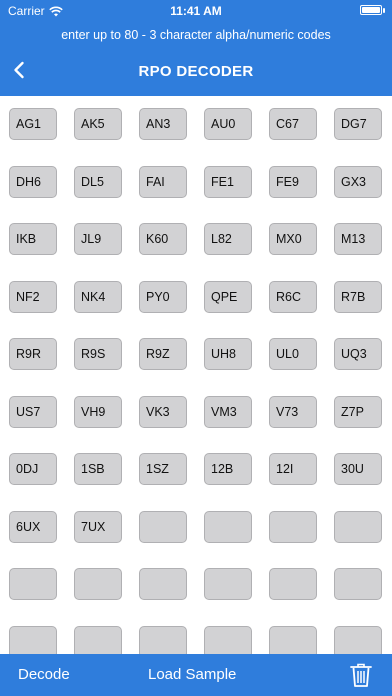 The width and height of the screenshot is (392, 696). Describe the element at coordinates (163, 469) in the screenshot. I see `code-field: 1SZ` at that location.